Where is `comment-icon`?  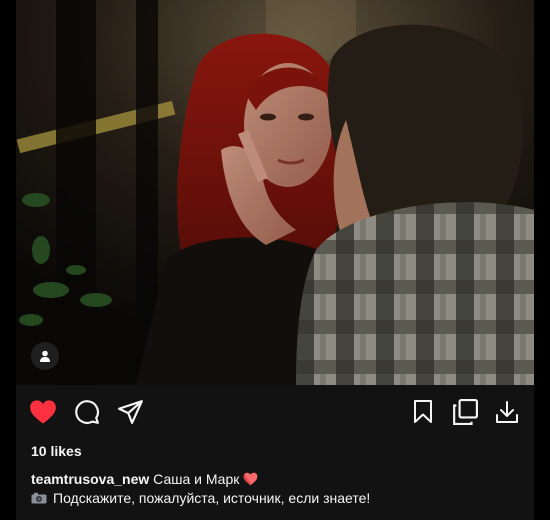
comment-icon is located at coordinates (87, 412).